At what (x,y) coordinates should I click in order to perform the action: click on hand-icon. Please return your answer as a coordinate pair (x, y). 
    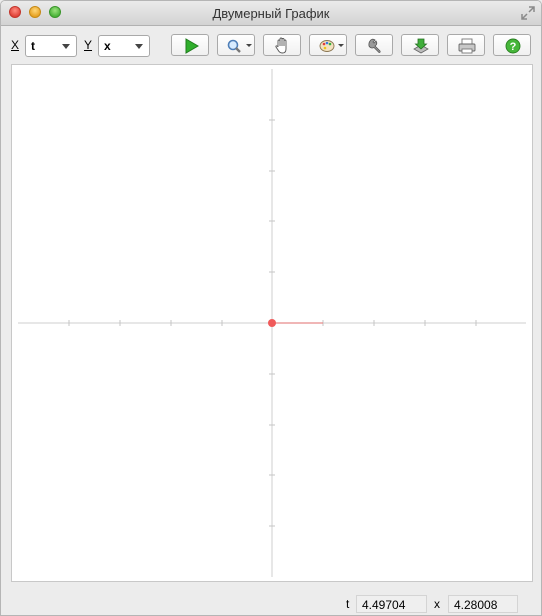
    Looking at the image, I should click on (281, 45).